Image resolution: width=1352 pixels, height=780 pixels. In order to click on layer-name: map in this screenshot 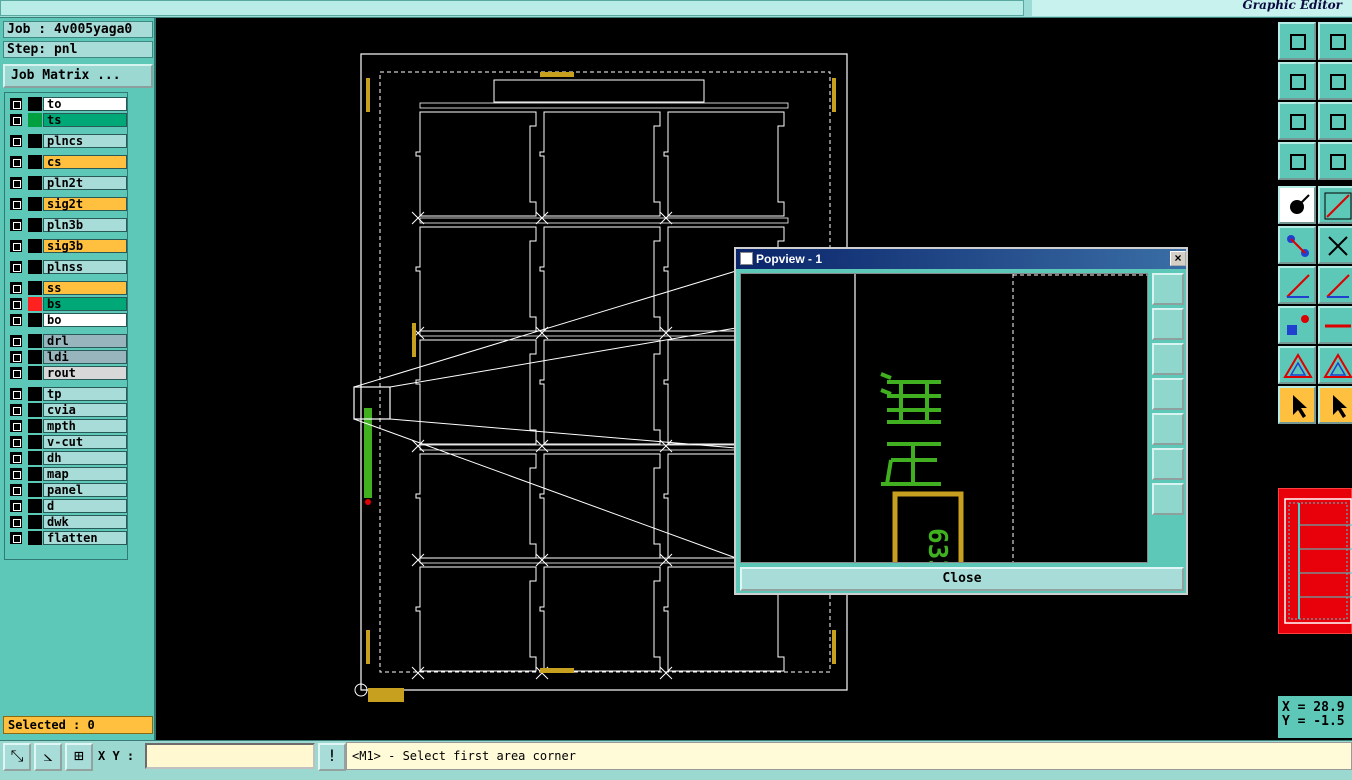, I will do `click(85, 474)`.